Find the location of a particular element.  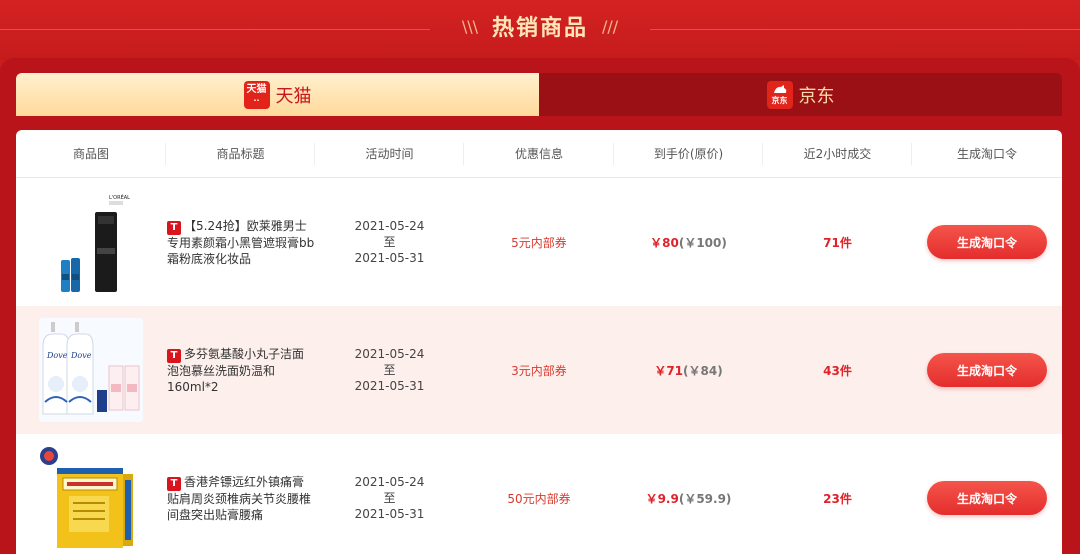

section-title: 热销商品 is located at coordinates (539, 28).